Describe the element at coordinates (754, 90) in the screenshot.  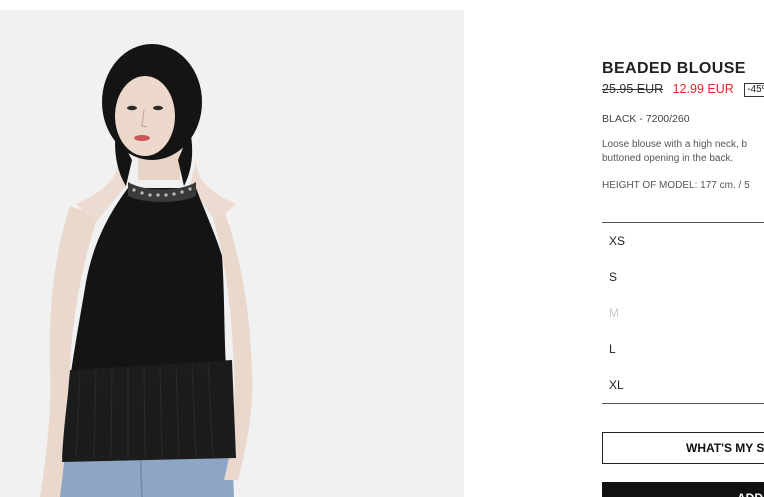
I see `discount-badge: -45%` at that location.